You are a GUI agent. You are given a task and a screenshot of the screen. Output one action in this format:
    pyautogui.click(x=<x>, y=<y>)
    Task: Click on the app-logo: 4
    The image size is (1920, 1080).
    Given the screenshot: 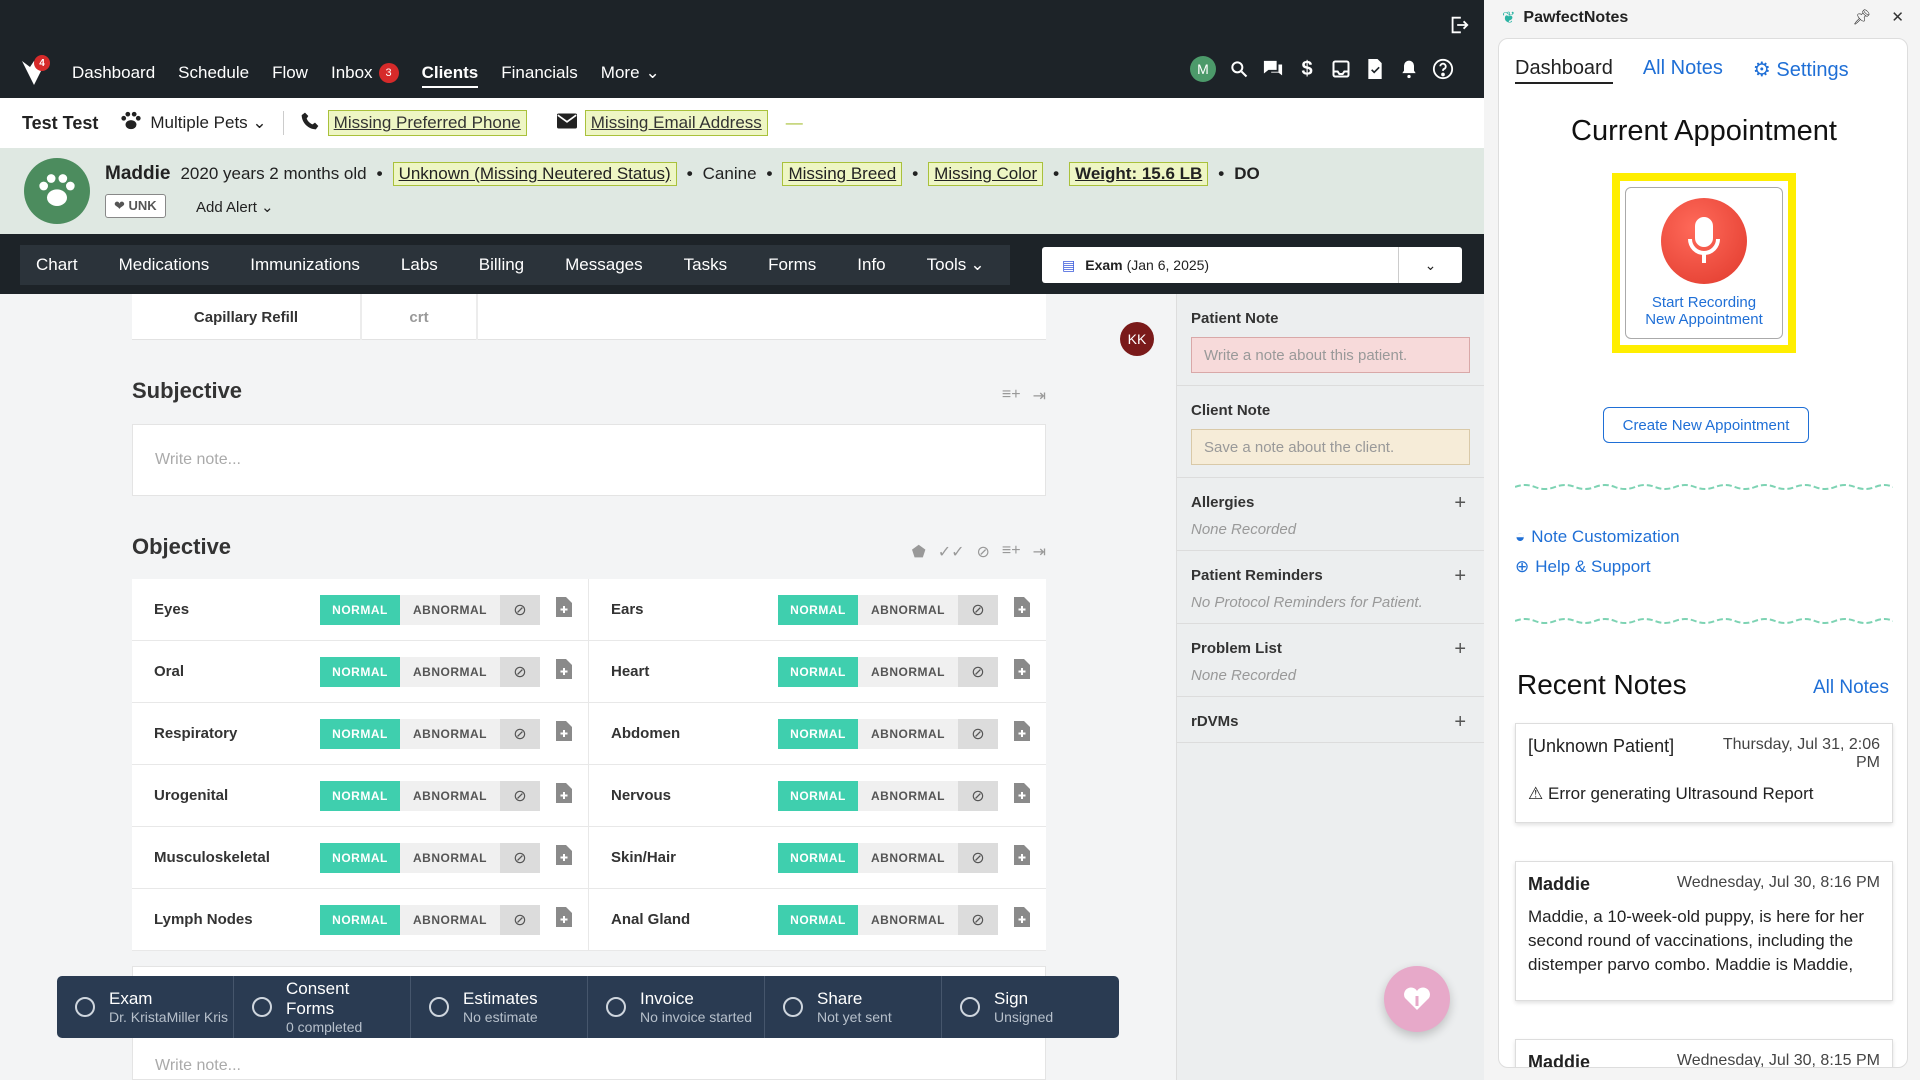 What is the action you would take?
    pyautogui.click(x=38, y=72)
    